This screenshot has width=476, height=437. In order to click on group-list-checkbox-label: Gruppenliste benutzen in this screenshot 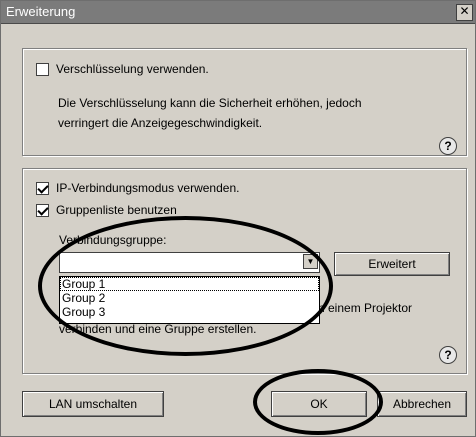, I will do `click(116, 210)`.